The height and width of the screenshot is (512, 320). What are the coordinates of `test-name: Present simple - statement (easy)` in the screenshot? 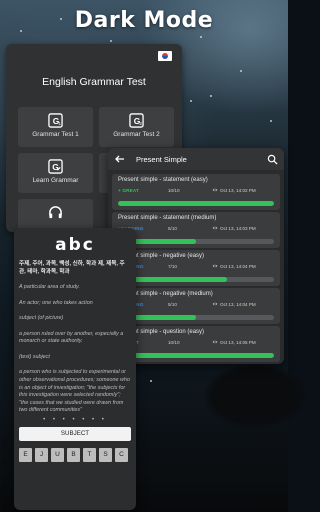 It's located at (163, 180).